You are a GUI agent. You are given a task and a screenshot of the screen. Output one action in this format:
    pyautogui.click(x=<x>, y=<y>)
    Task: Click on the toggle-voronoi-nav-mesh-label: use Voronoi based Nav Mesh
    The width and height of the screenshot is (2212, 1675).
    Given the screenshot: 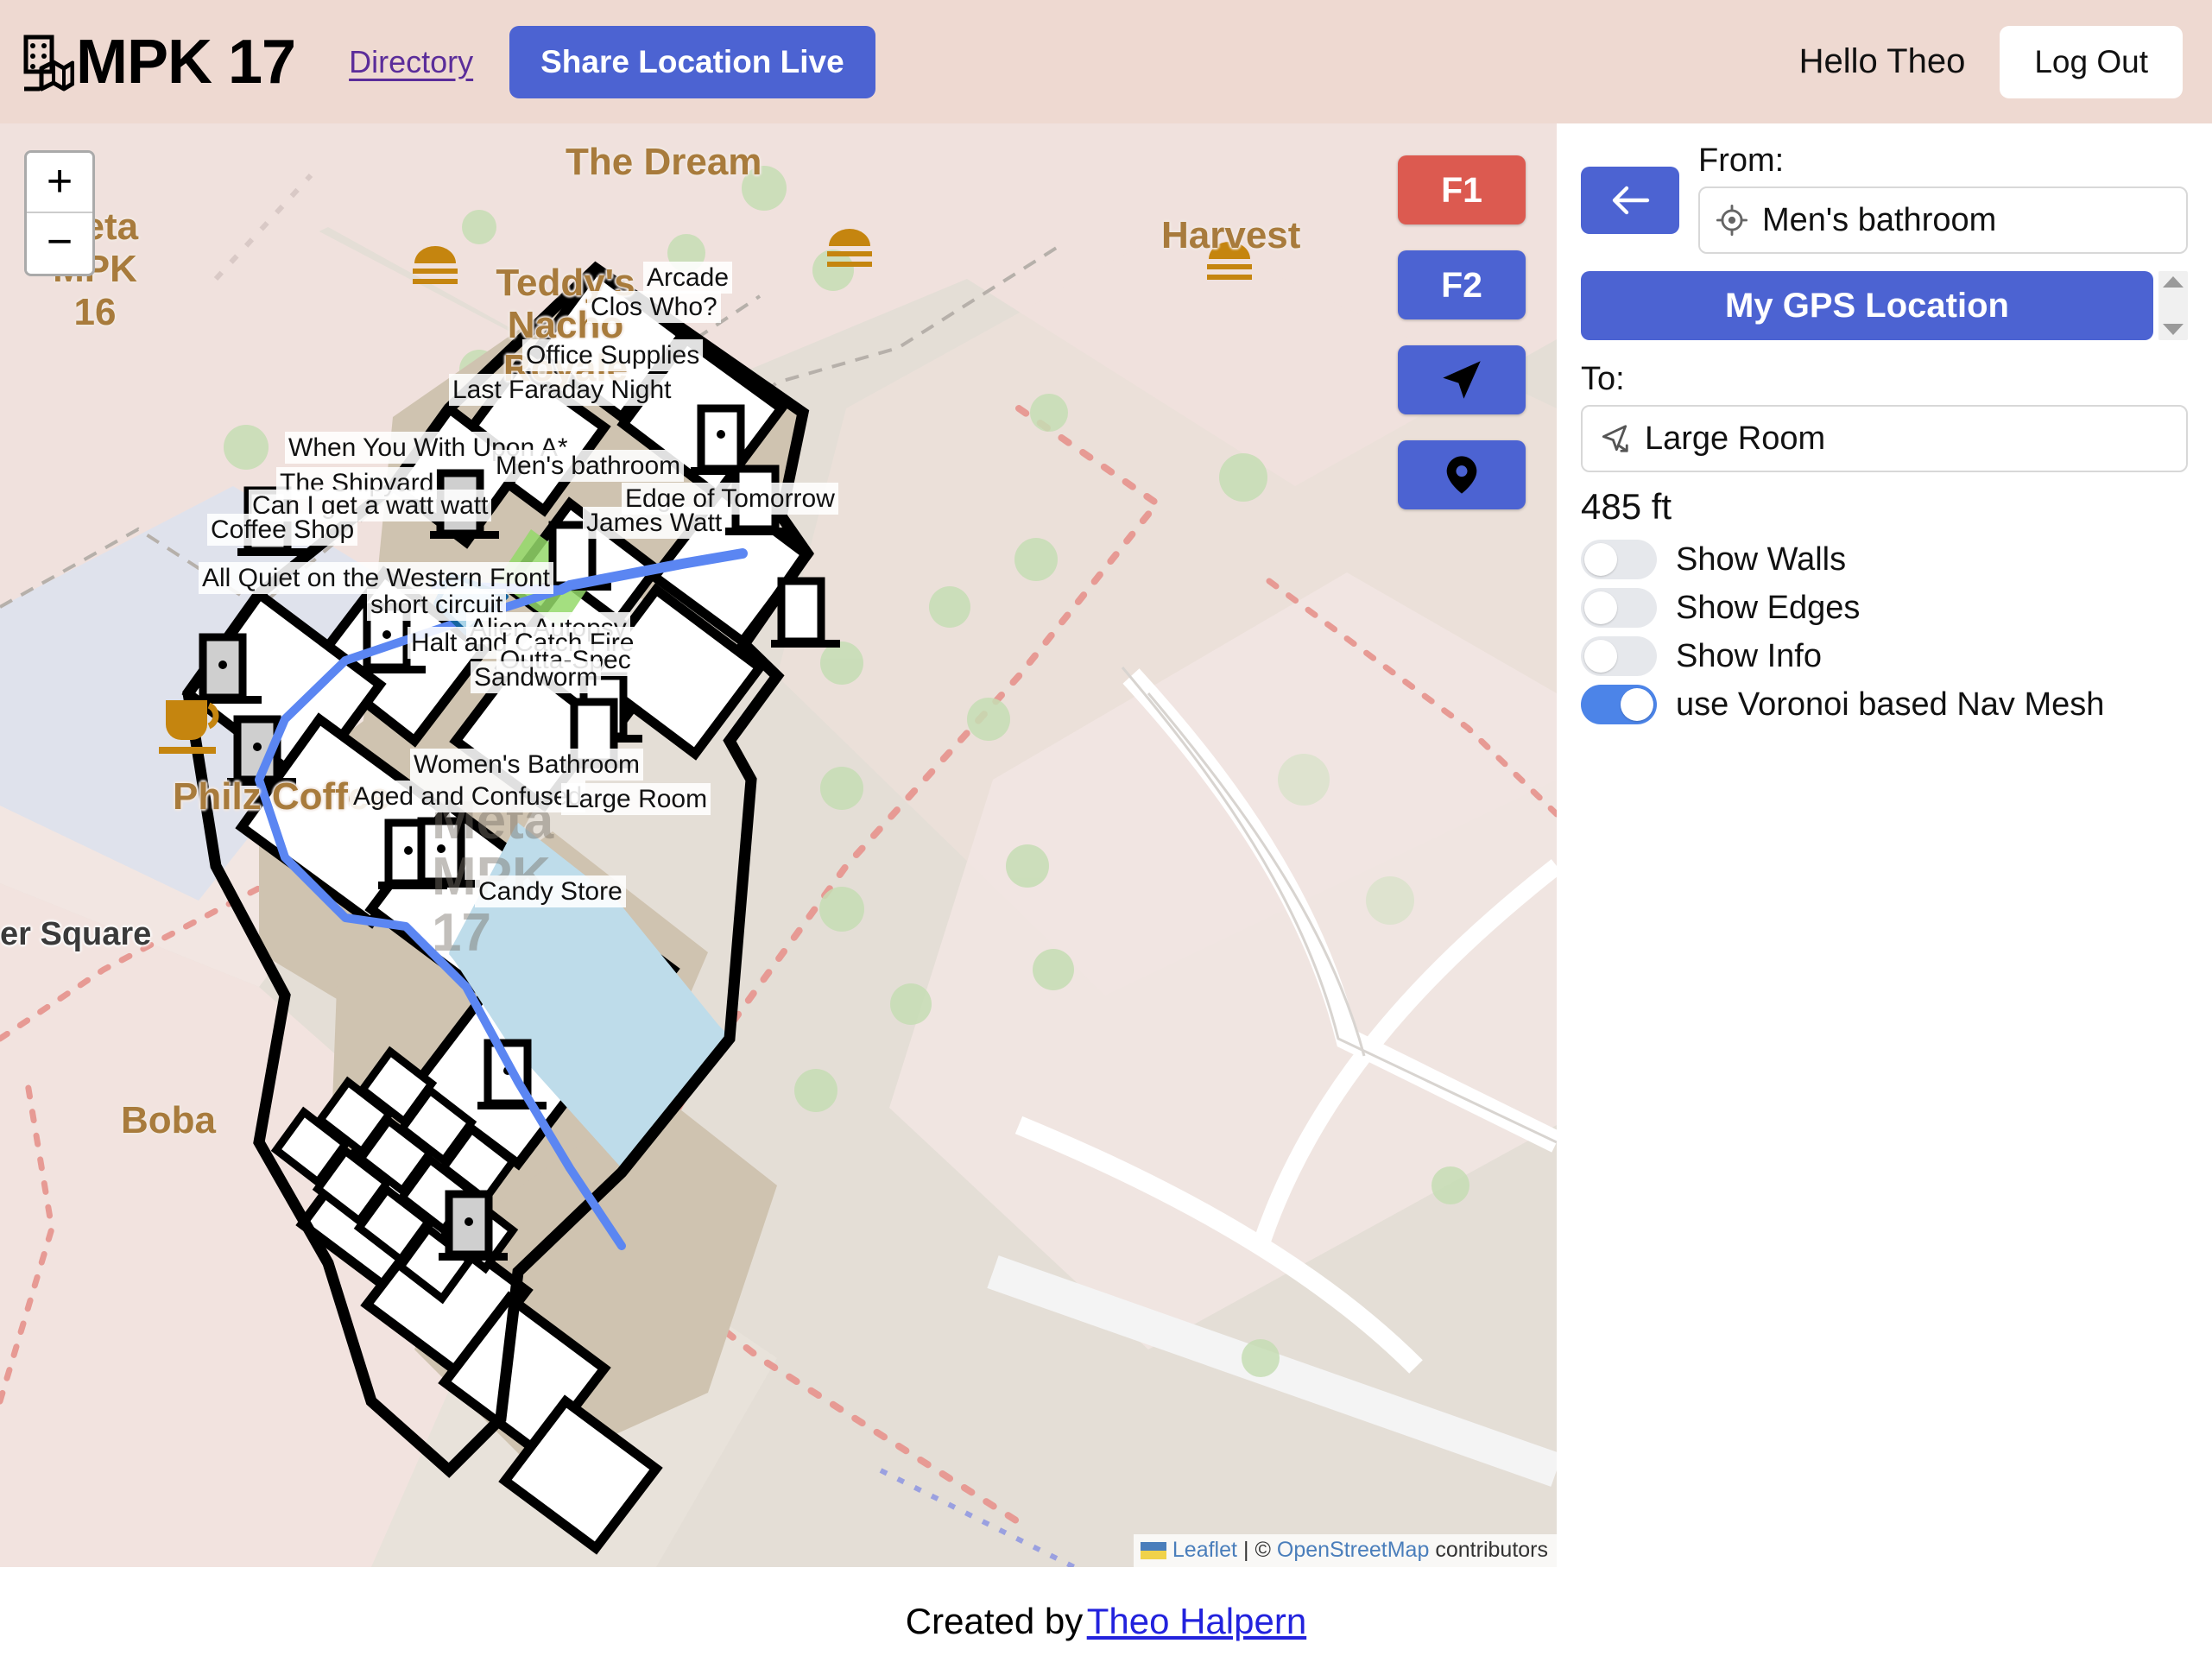 What is the action you would take?
    pyautogui.click(x=1890, y=704)
    